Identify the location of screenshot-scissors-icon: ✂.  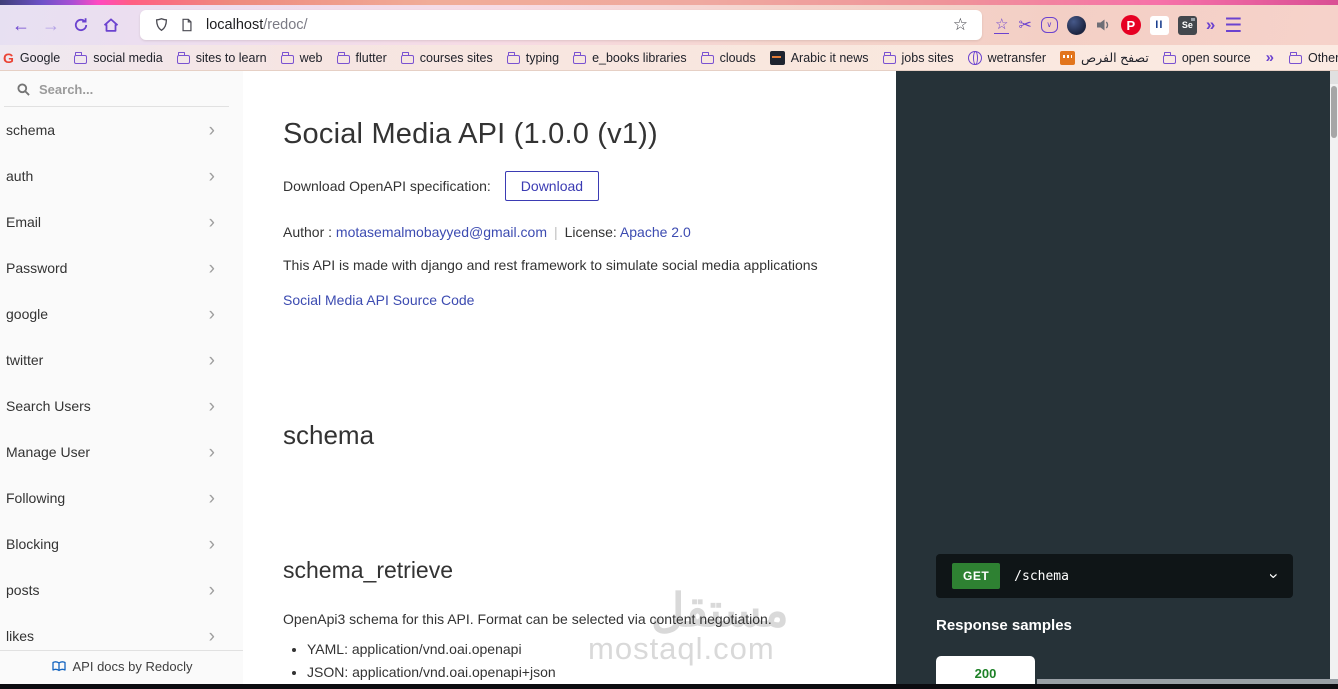
(1024, 25).